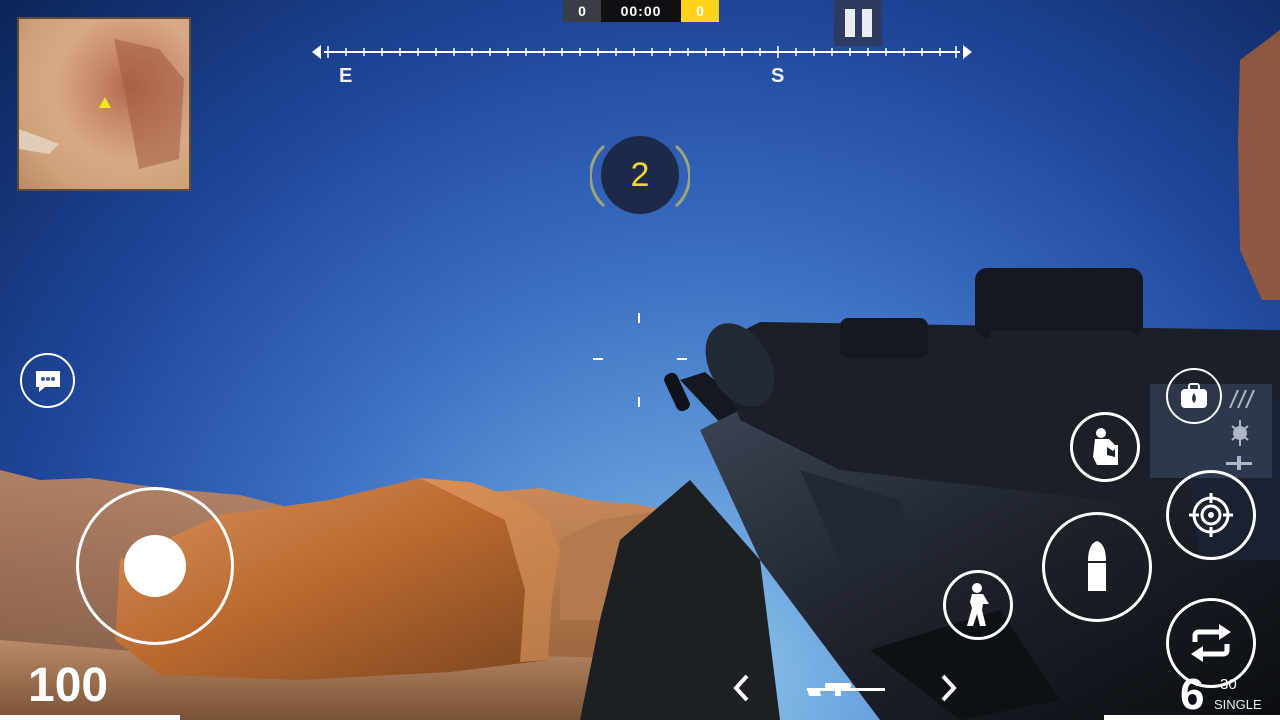 The width and height of the screenshot is (1280, 720). I want to click on crosshair-left, so click(598, 359).